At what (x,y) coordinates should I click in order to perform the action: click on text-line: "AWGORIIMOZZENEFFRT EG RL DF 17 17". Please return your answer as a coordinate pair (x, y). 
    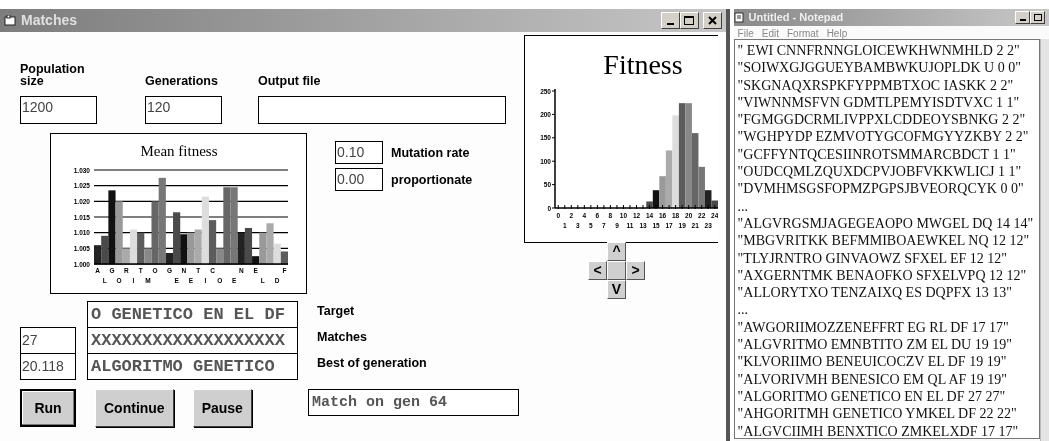
    Looking at the image, I should click on (873, 327).